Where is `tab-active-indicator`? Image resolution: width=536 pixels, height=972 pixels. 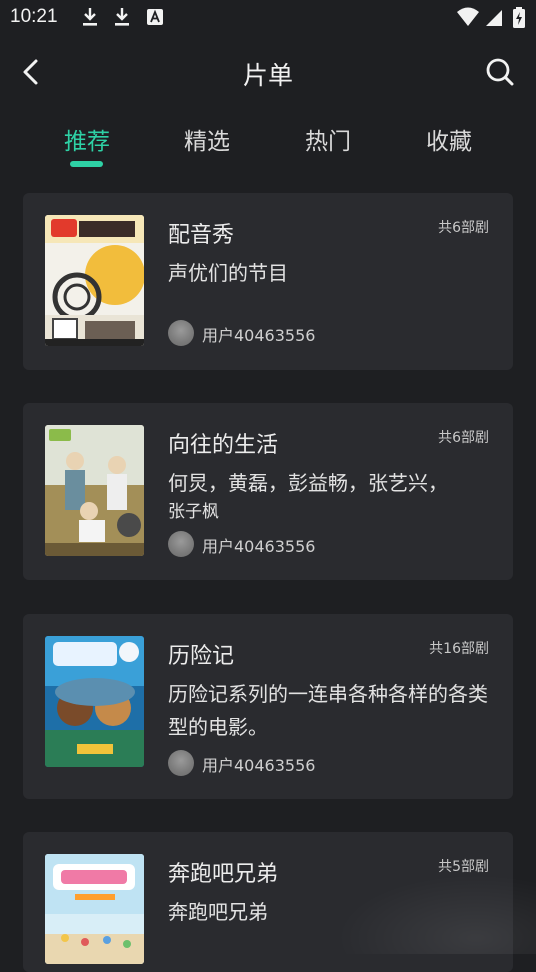
tab-active-indicator is located at coordinates (86, 164).